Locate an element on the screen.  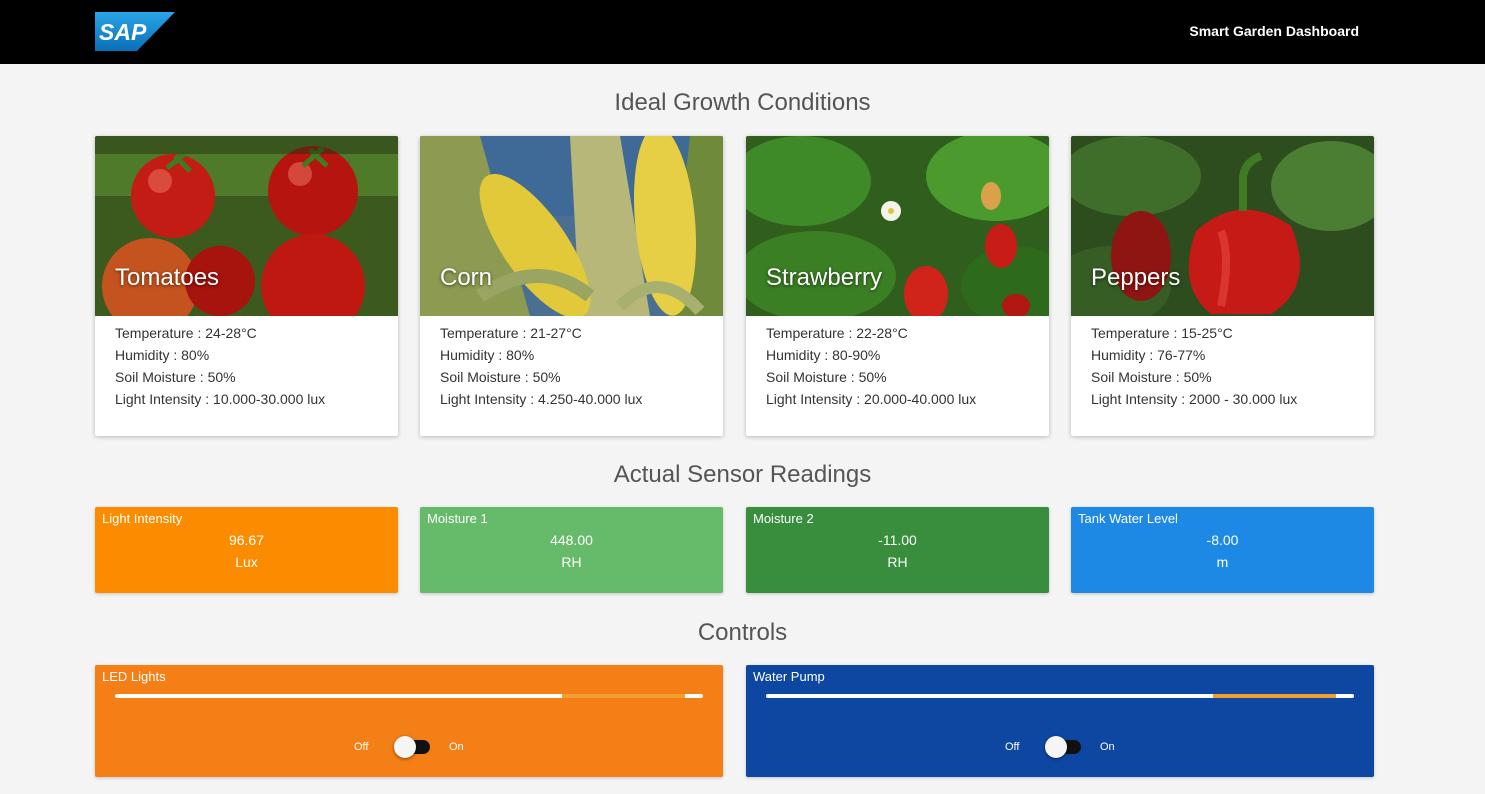
pump-toggle-row: Off On is located at coordinates (1060, 747).